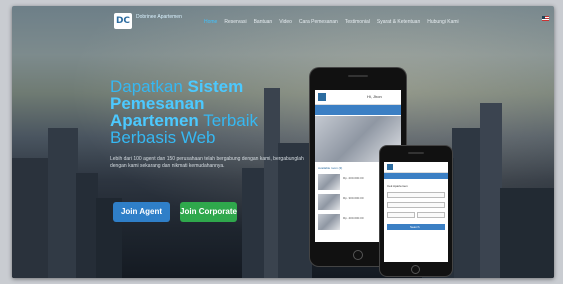 The image size is (563, 284). I want to click on room-price-3: Rp. 400.000.00, so click(353, 218).